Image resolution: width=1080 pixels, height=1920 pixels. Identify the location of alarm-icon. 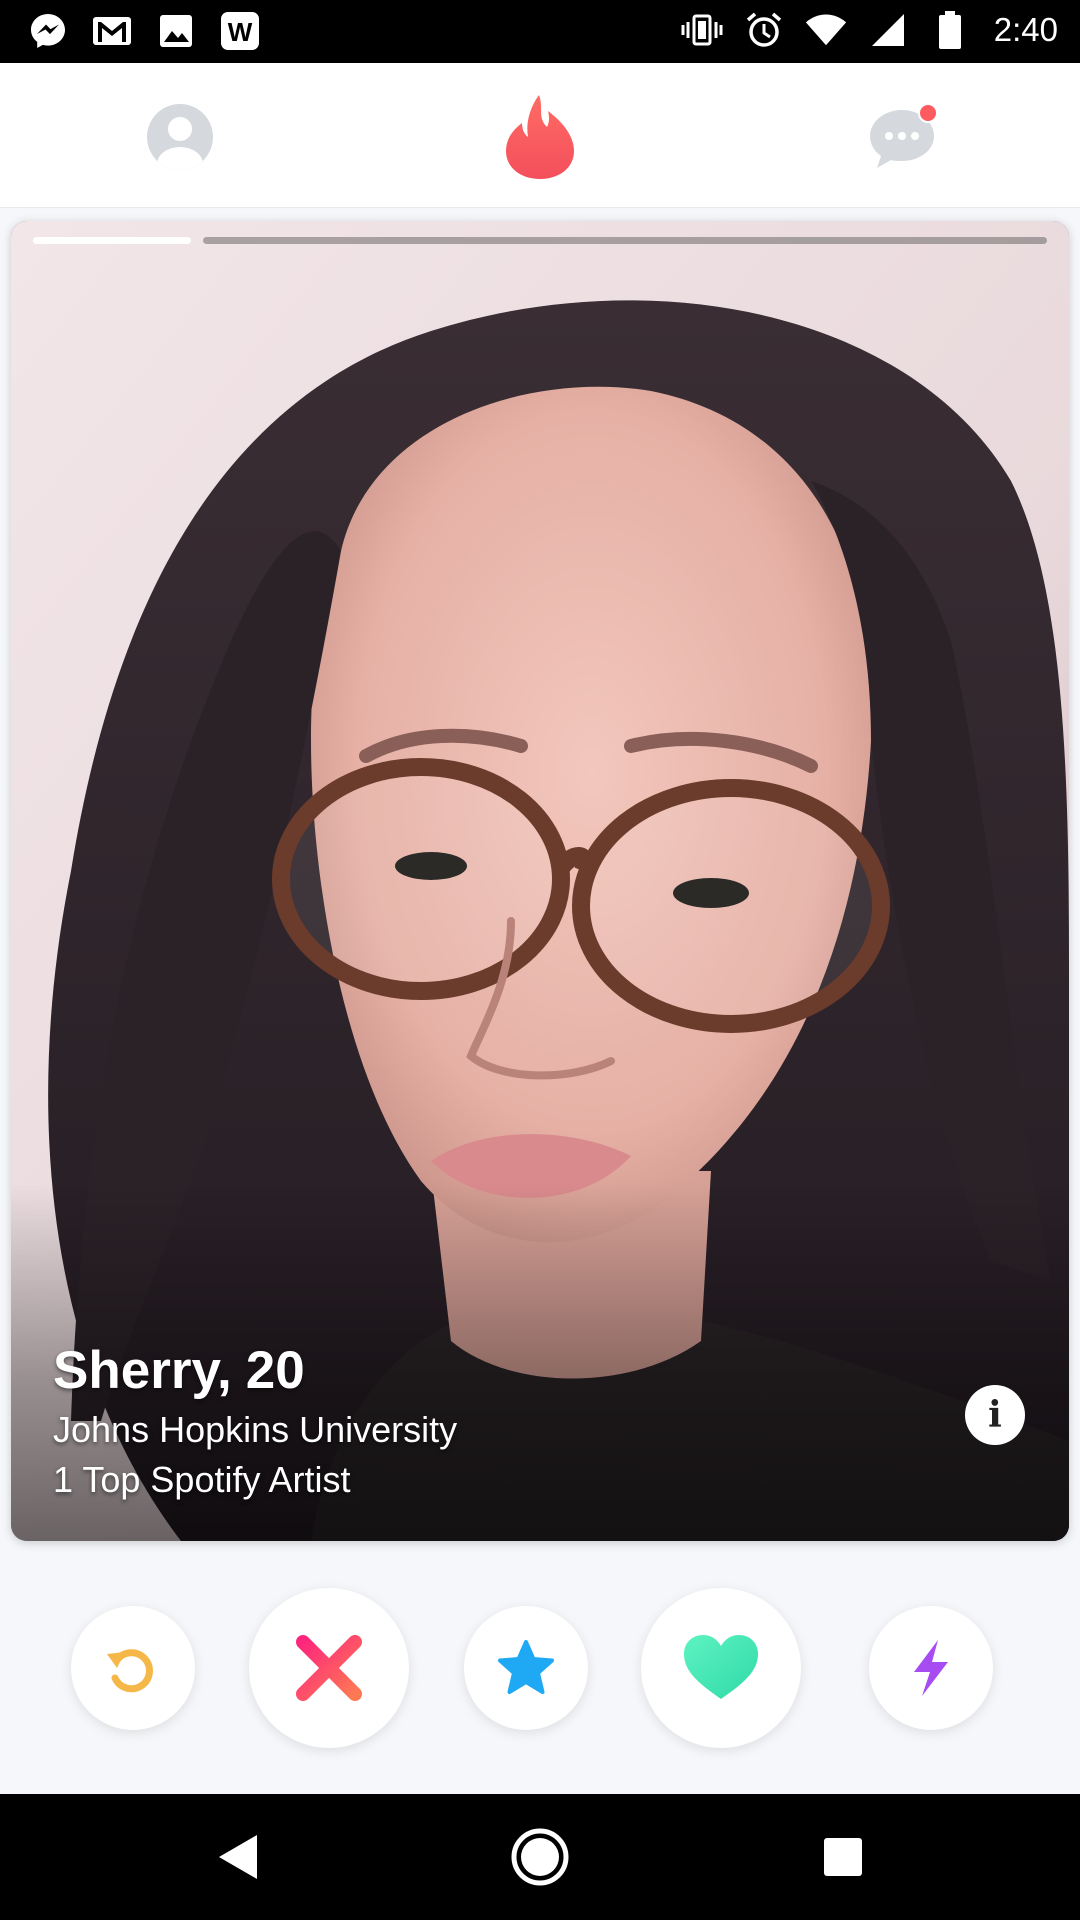
(764, 30).